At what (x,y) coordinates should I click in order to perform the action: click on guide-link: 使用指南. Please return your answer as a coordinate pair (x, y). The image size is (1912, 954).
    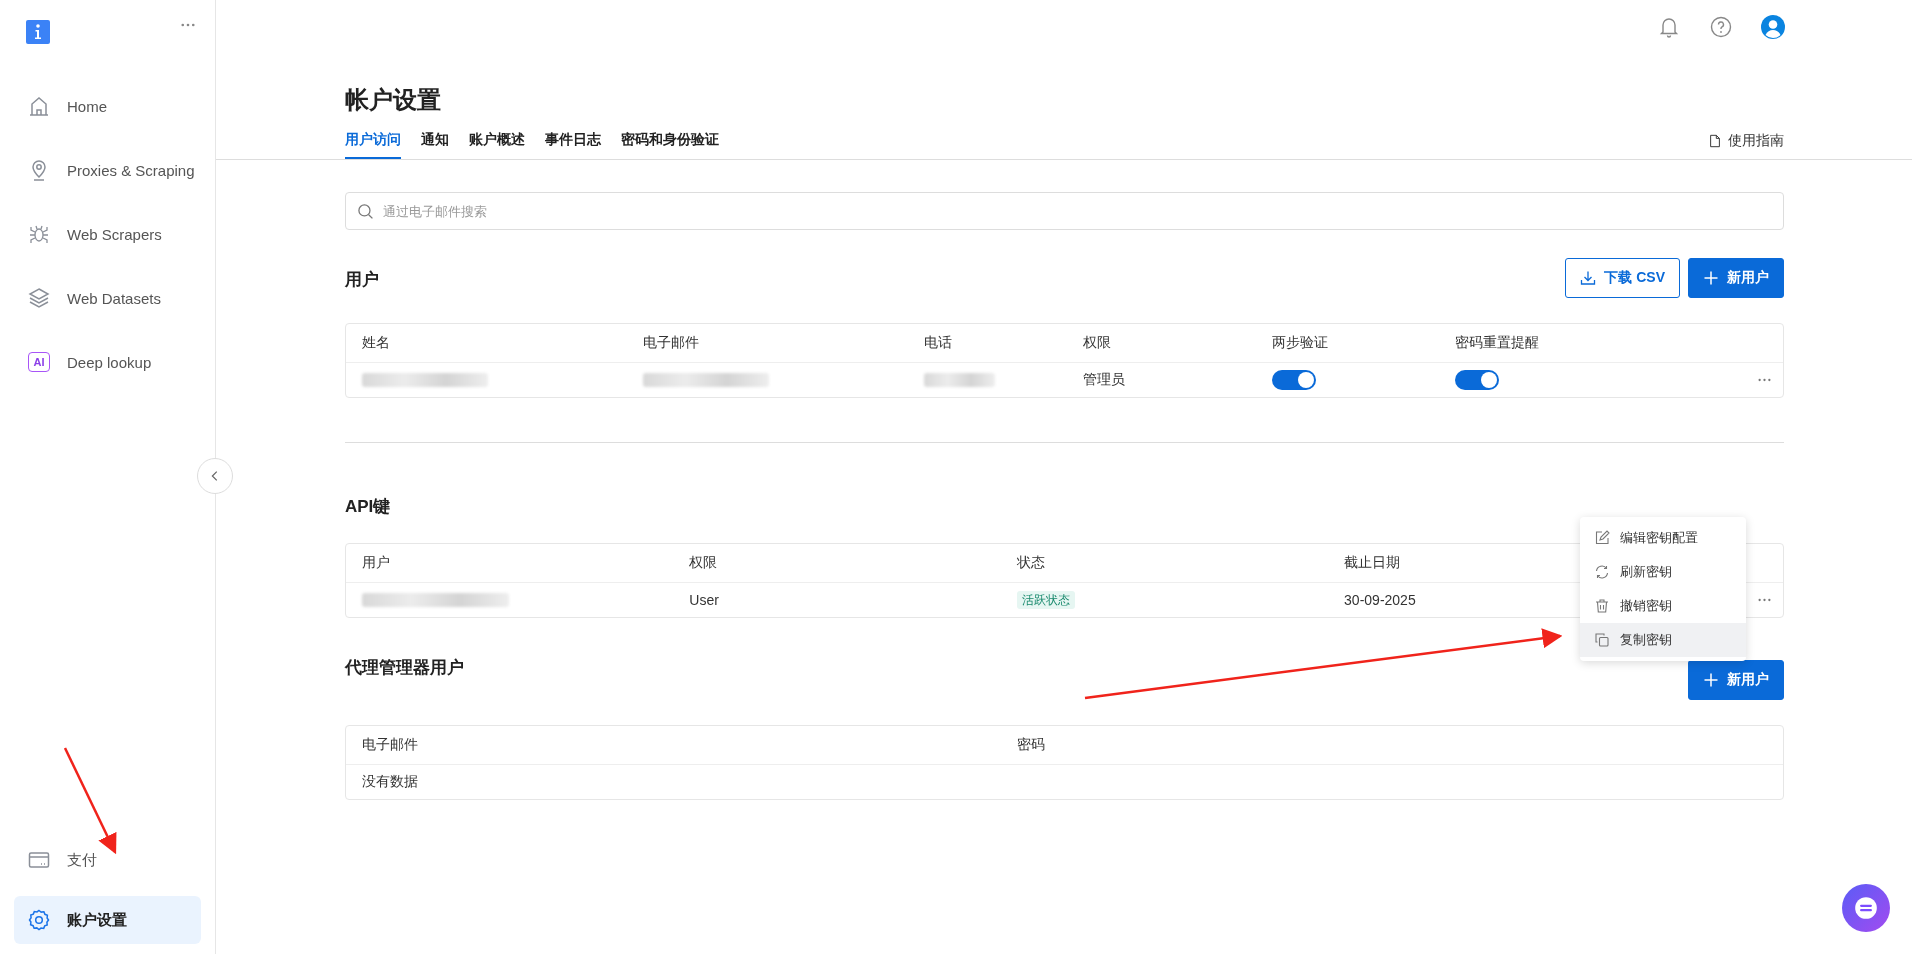
    Looking at the image, I should click on (1746, 145).